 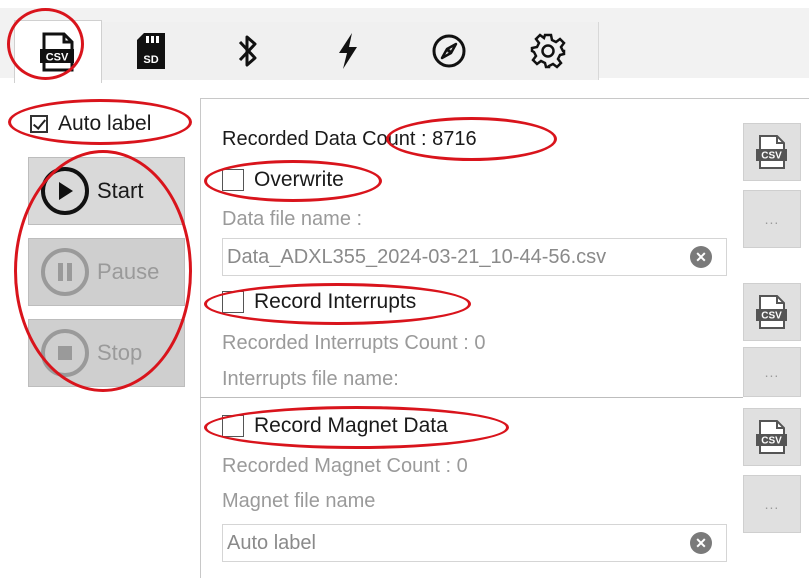 I want to click on data-file-name-value: Data_ADXL355_2024-03-21_10-44-56.csv, so click(x=417, y=256).